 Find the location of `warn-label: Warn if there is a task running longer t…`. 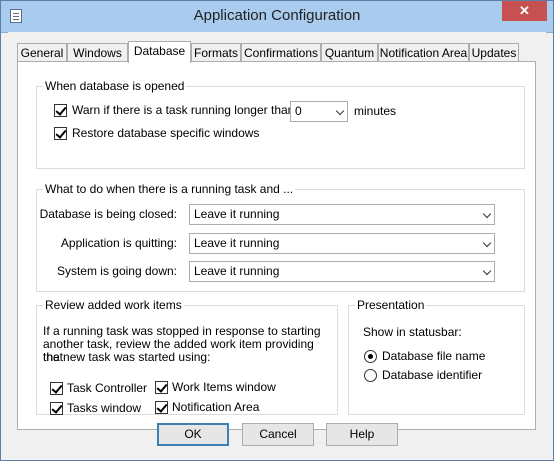

warn-label: Warn if there is a task running longer t… is located at coordinates (185, 110).